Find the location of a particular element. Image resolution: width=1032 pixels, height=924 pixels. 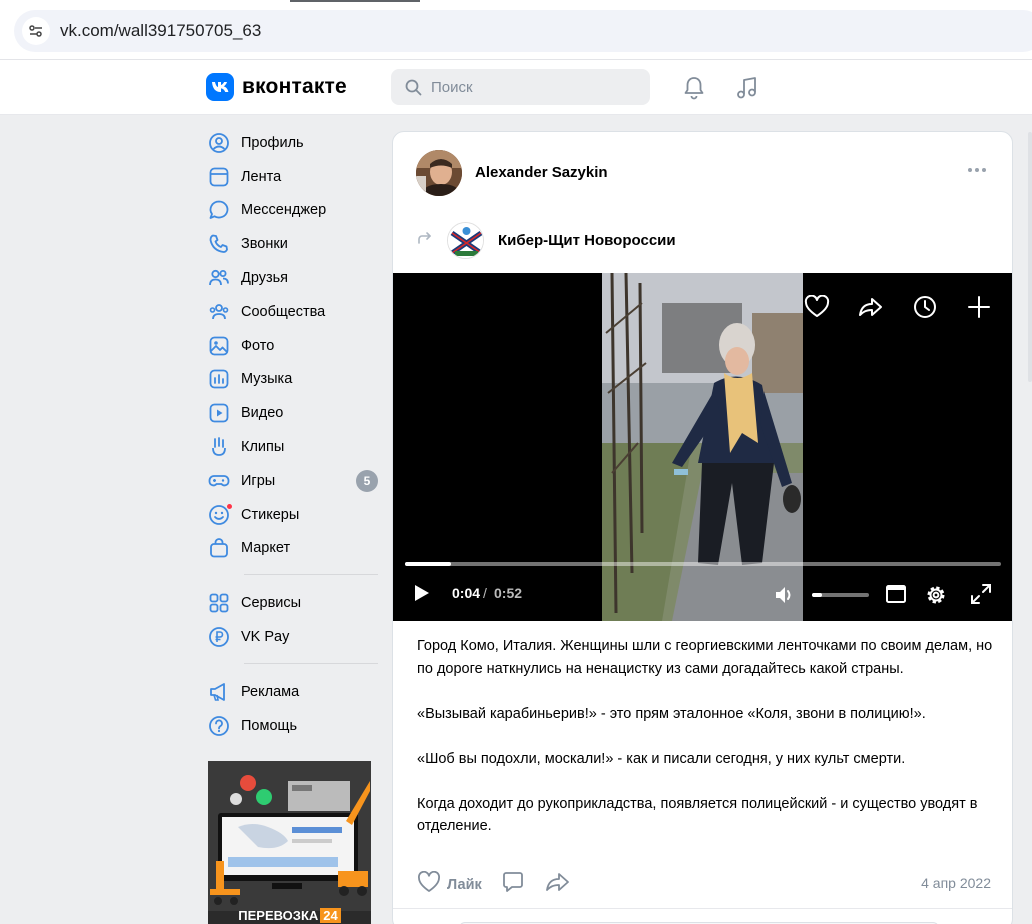

sidebar-item-stickers: Стикеры is located at coordinates (292, 515).